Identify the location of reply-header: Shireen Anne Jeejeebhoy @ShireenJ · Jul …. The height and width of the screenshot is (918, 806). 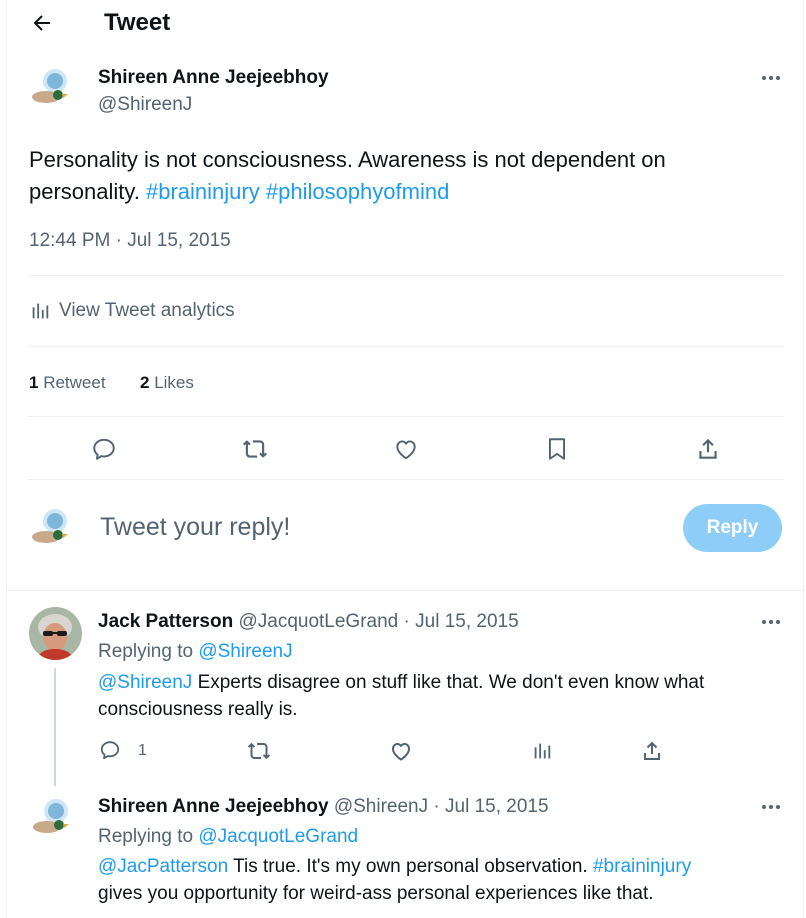
(323, 807).